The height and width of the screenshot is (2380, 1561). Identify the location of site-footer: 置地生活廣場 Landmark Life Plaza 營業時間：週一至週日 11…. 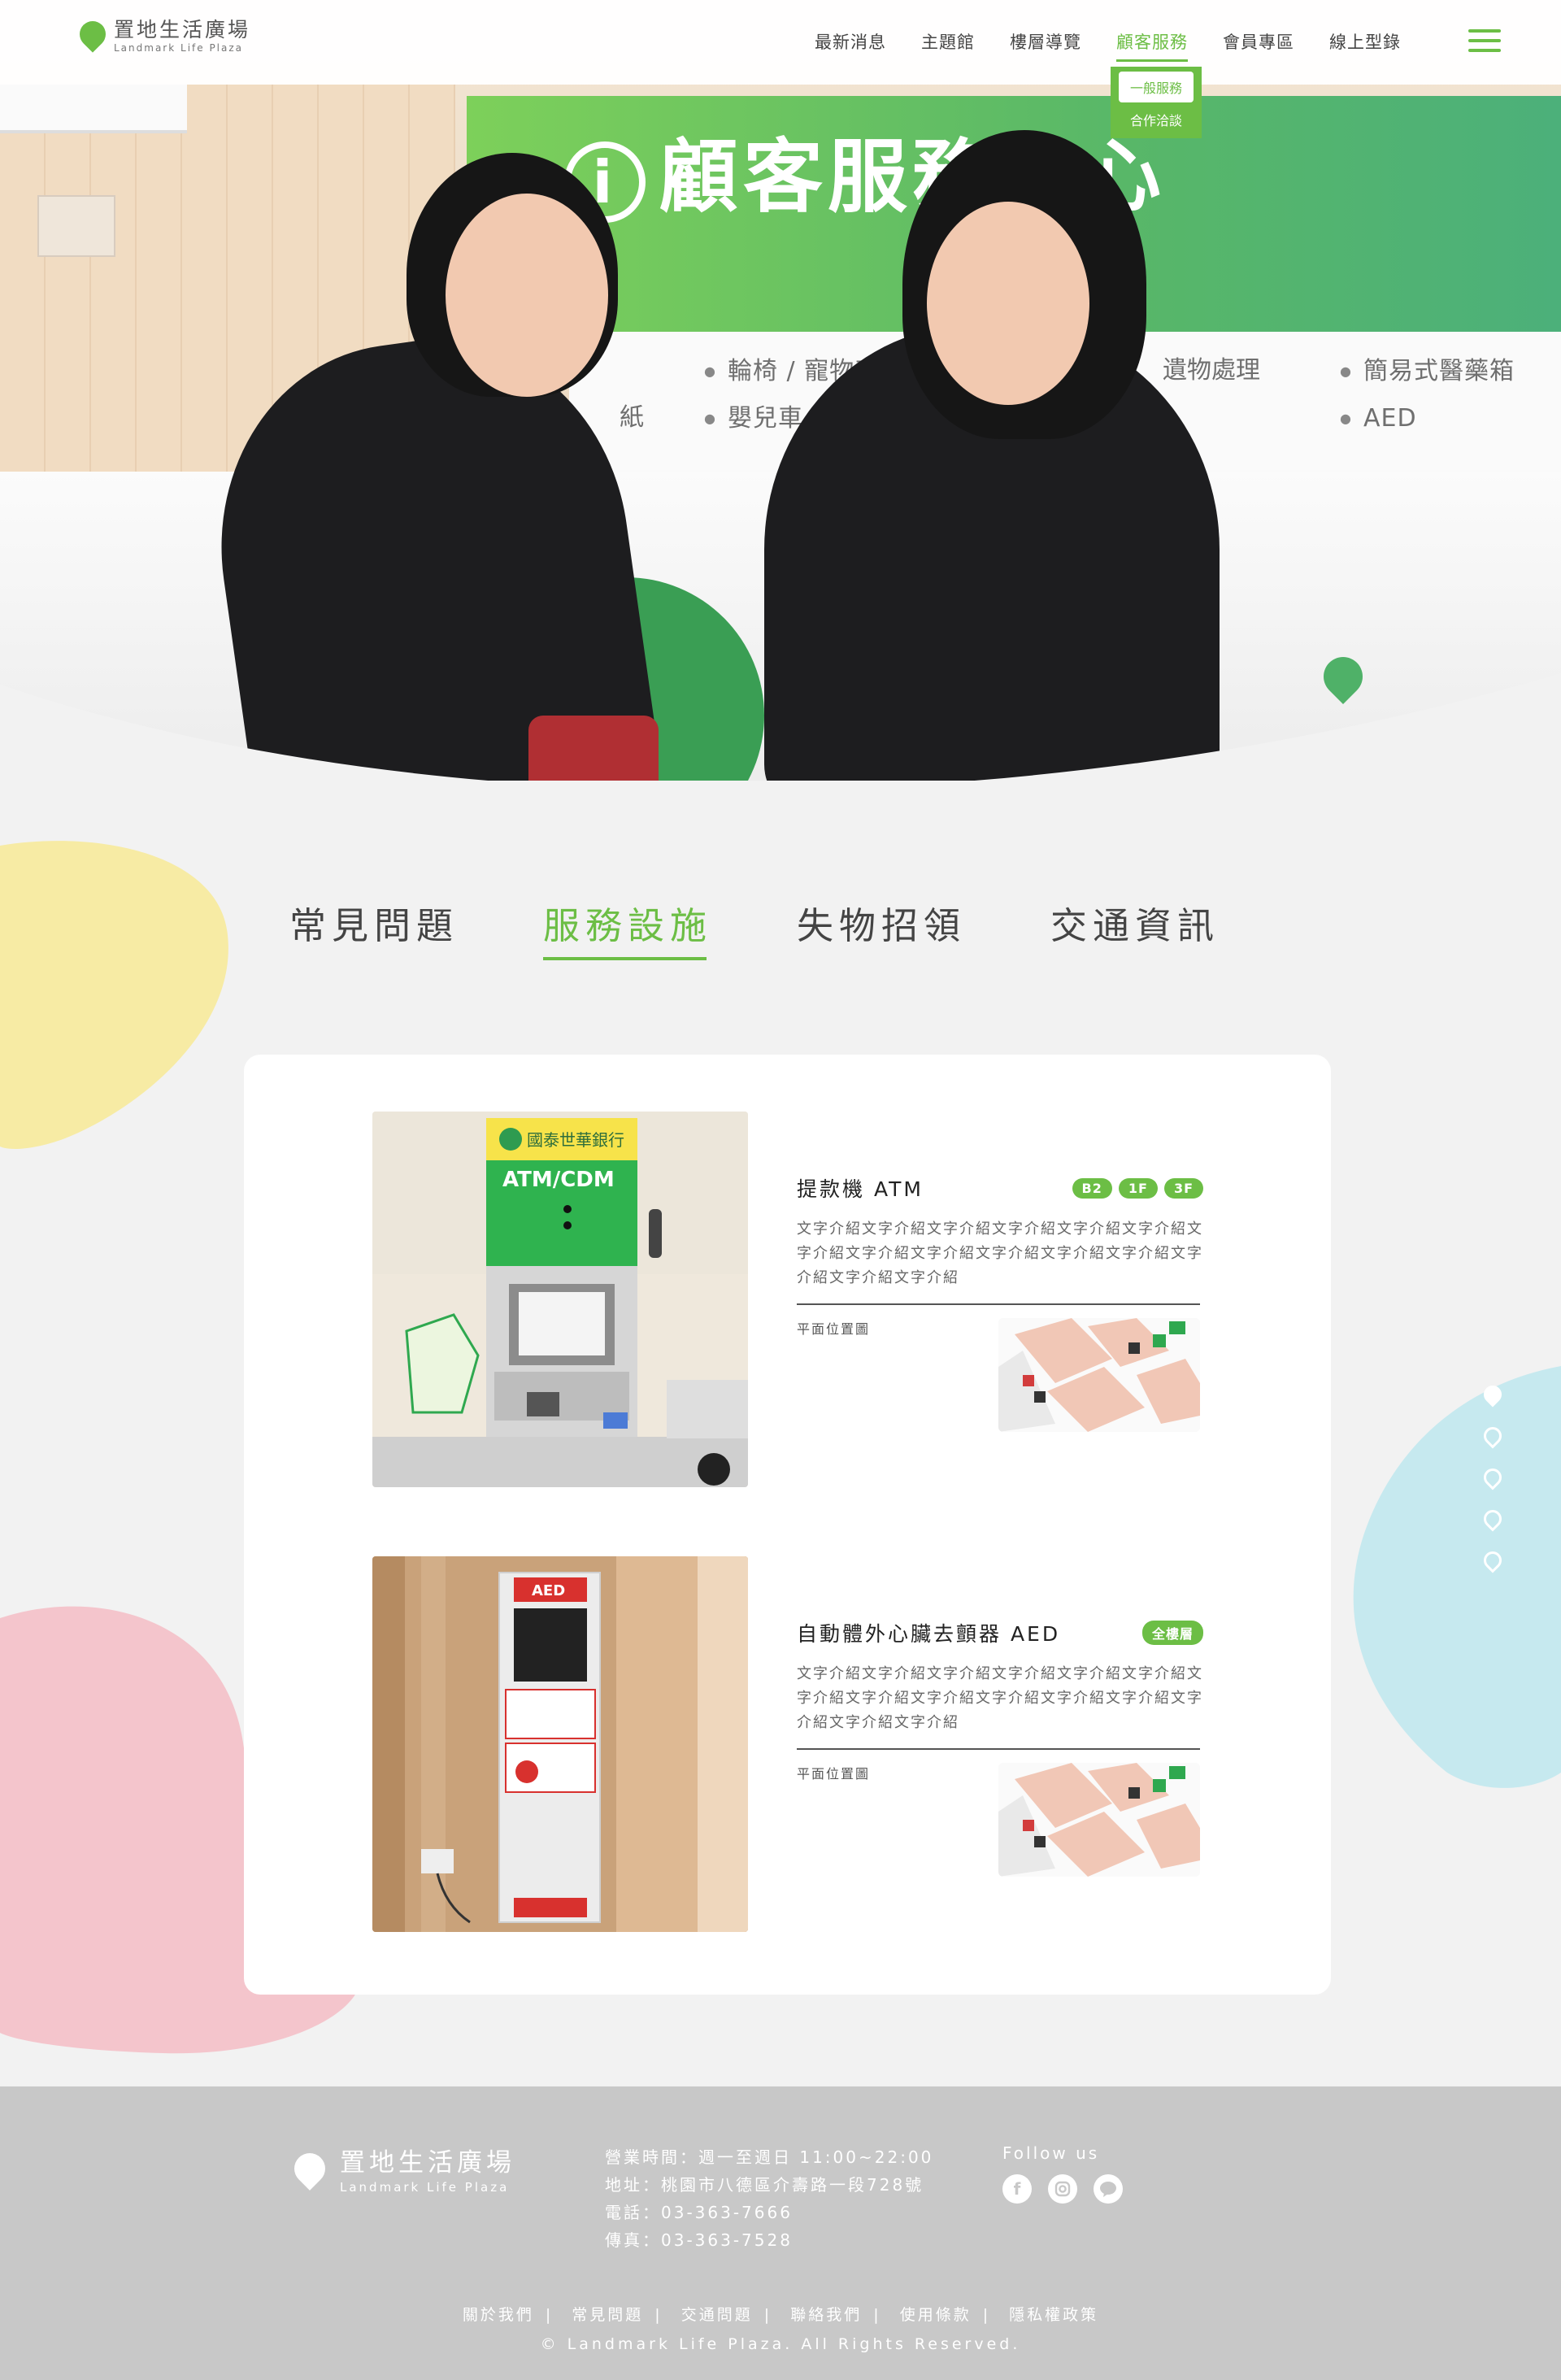
(780, 2233).